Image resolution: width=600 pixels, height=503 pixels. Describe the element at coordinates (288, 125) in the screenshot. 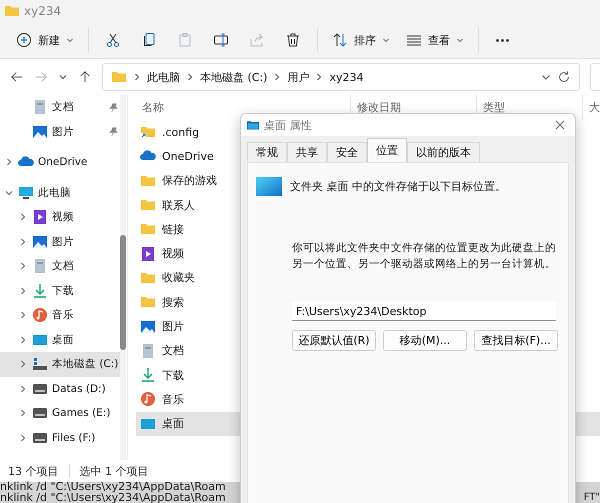

I see `dialog-title: 桌面 属性` at that location.